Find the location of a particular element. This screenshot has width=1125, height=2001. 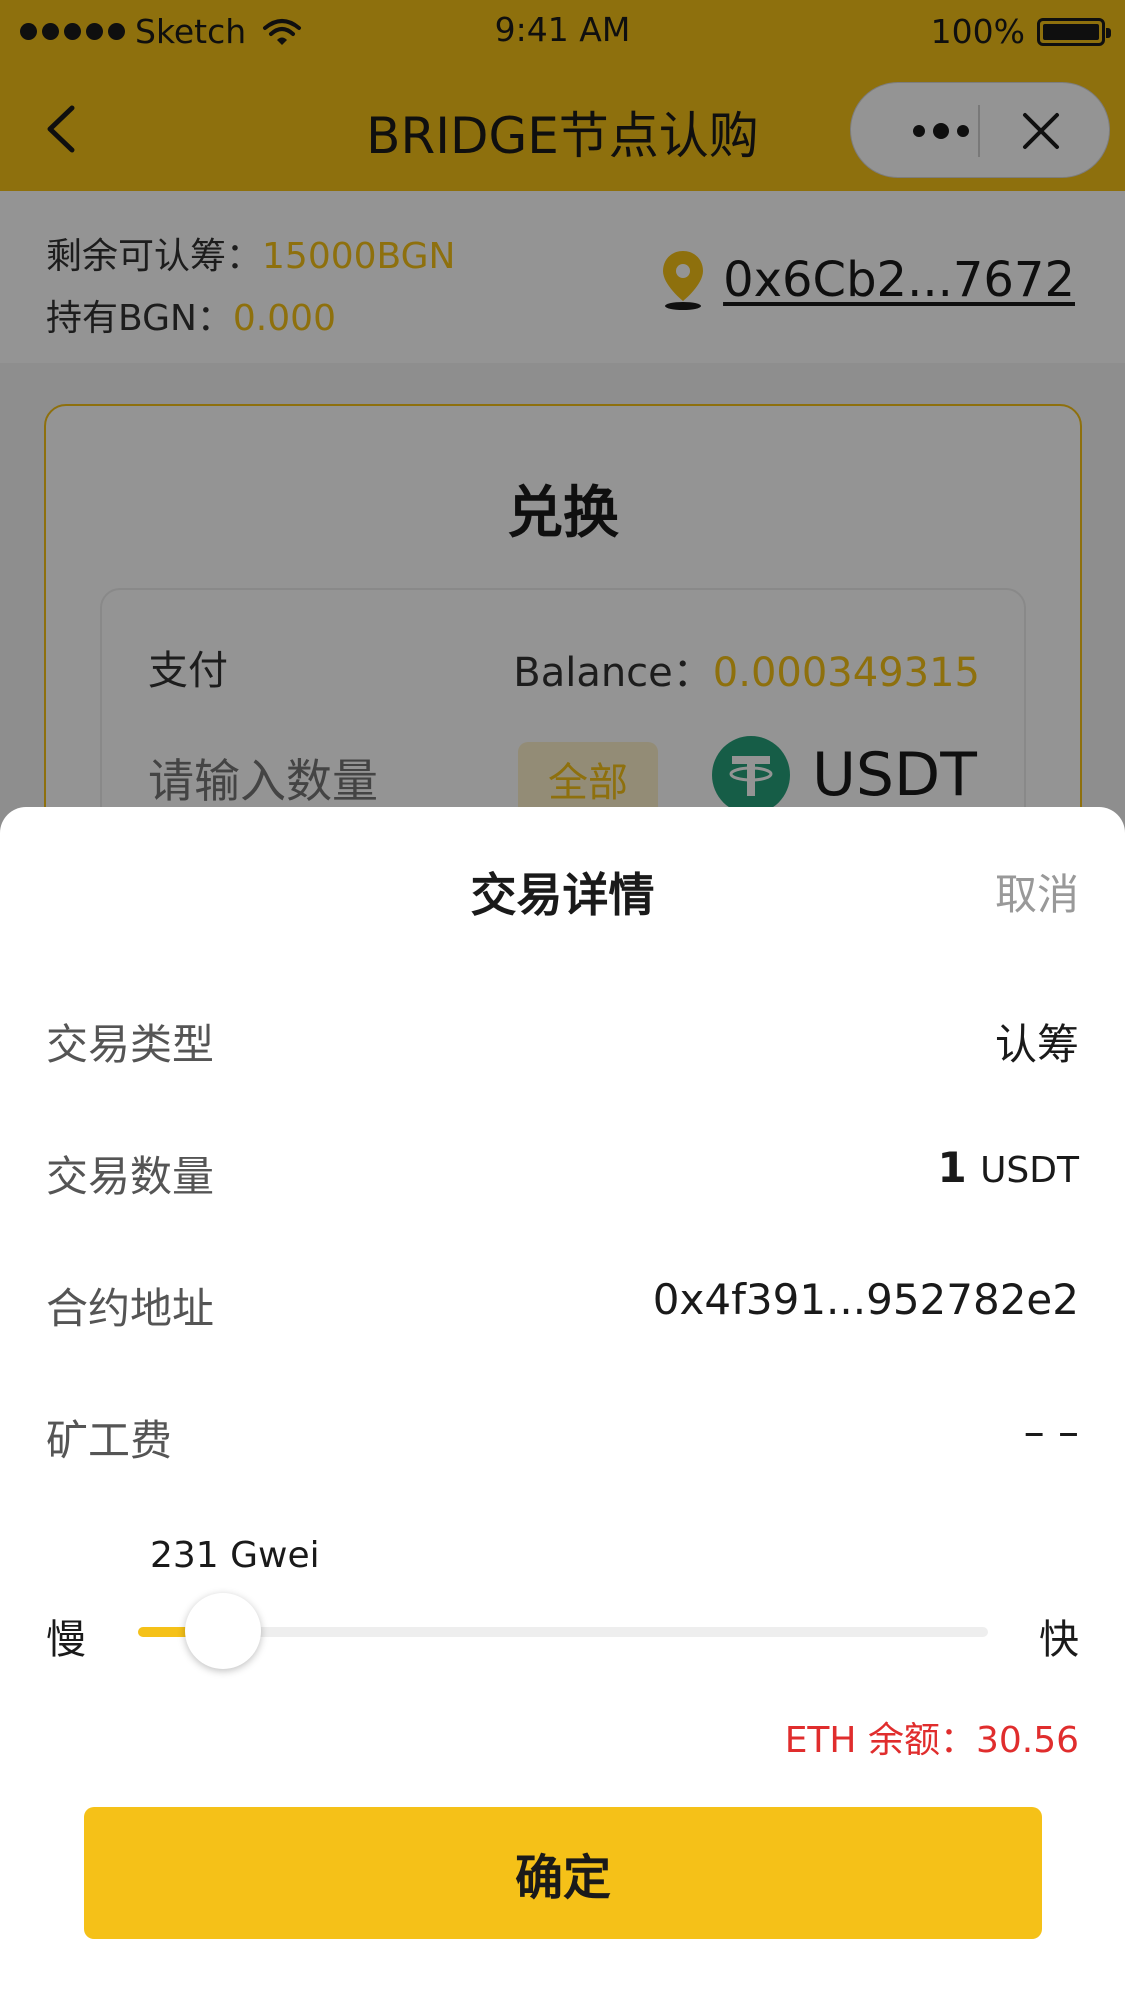

gas-slider-track is located at coordinates (563, 1632).